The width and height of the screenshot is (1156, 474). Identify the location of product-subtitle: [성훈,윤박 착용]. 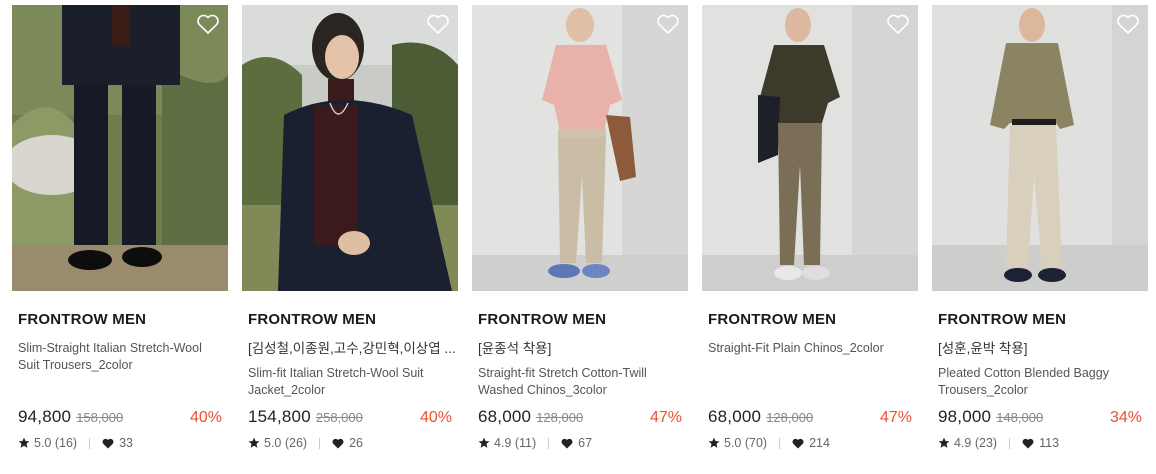
(1040, 348).